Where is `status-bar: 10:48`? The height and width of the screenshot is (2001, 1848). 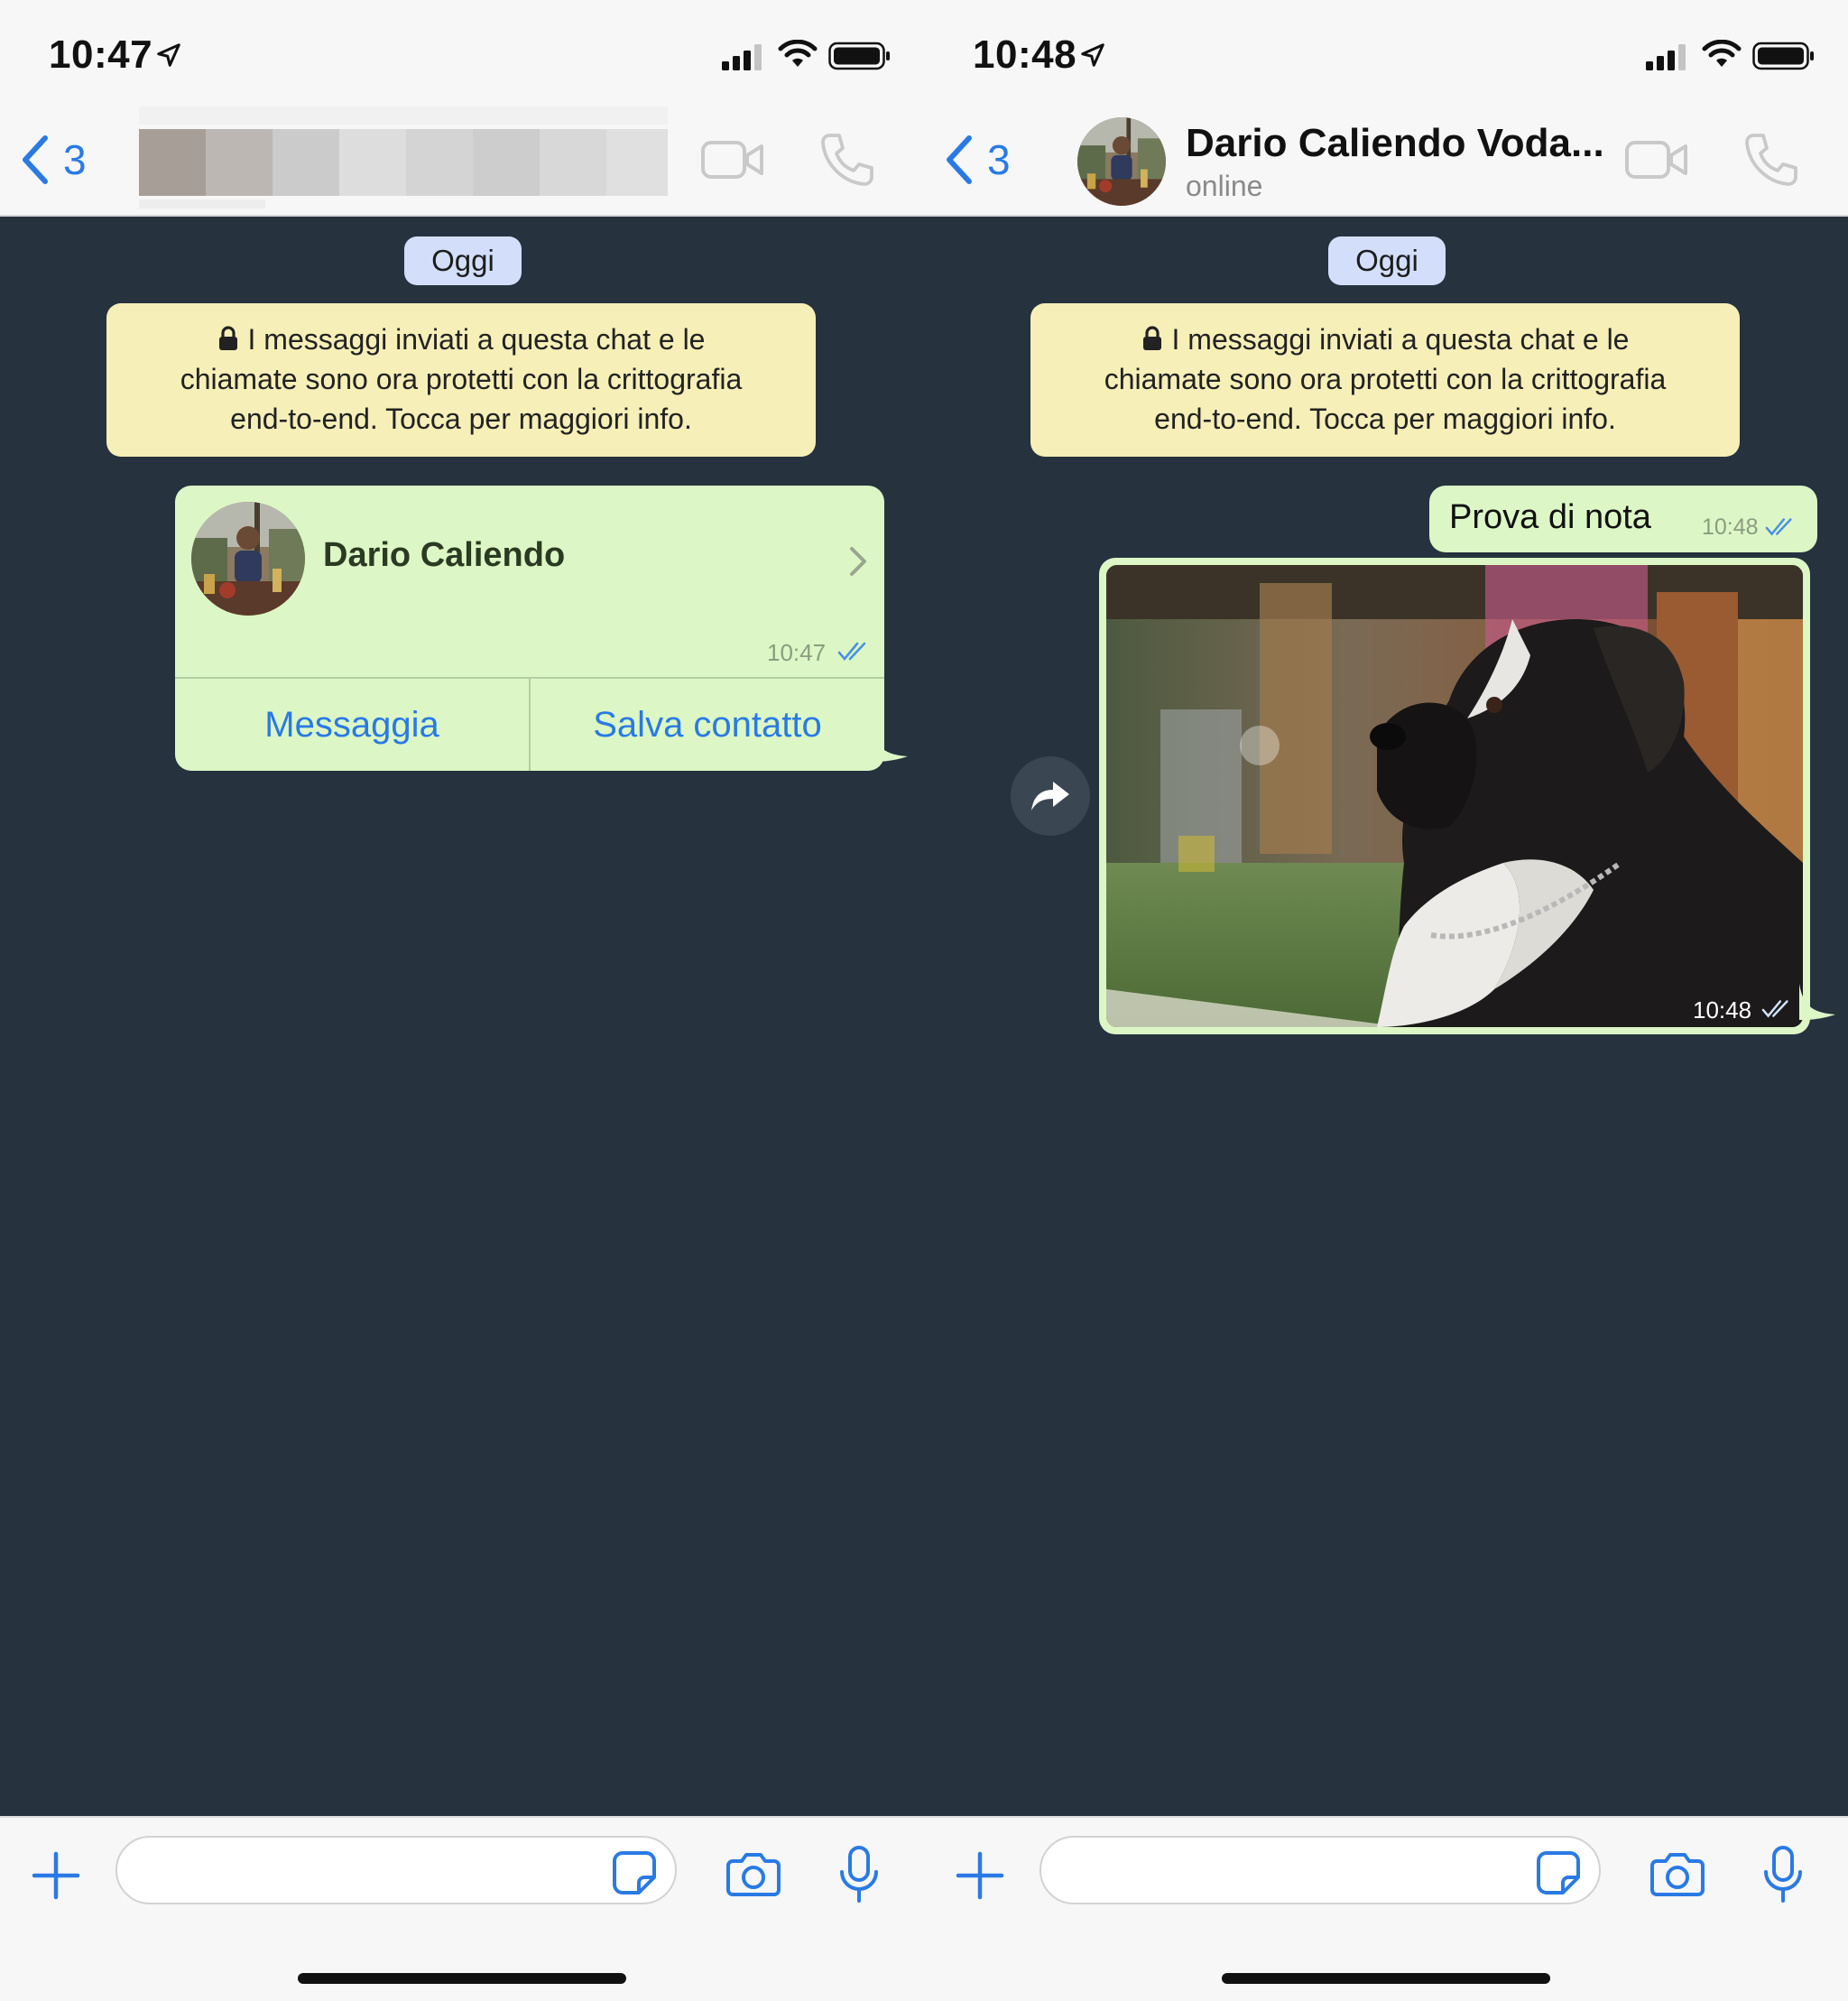
status-bar: 10:48 is located at coordinates (1386, 50).